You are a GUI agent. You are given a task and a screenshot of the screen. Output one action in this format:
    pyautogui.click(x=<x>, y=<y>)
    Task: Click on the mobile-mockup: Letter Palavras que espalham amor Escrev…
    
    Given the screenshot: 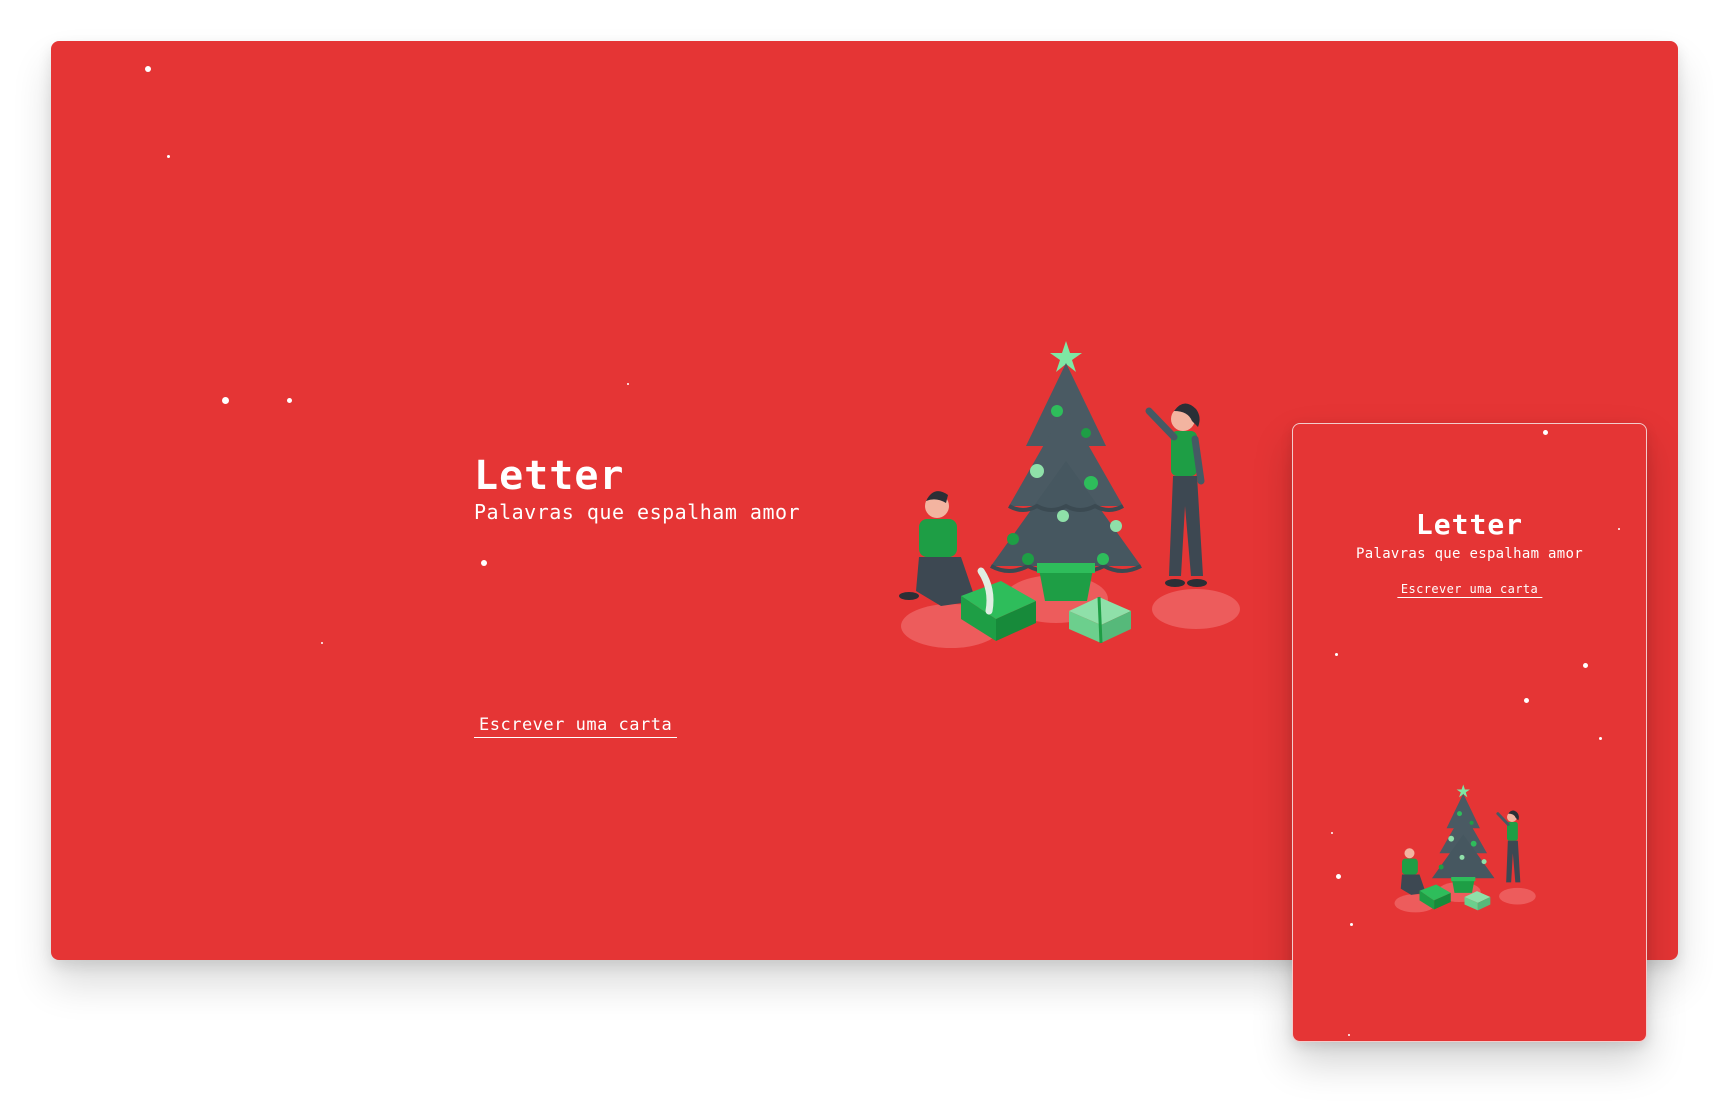 What is the action you would take?
    pyautogui.click(x=1469, y=732)
    